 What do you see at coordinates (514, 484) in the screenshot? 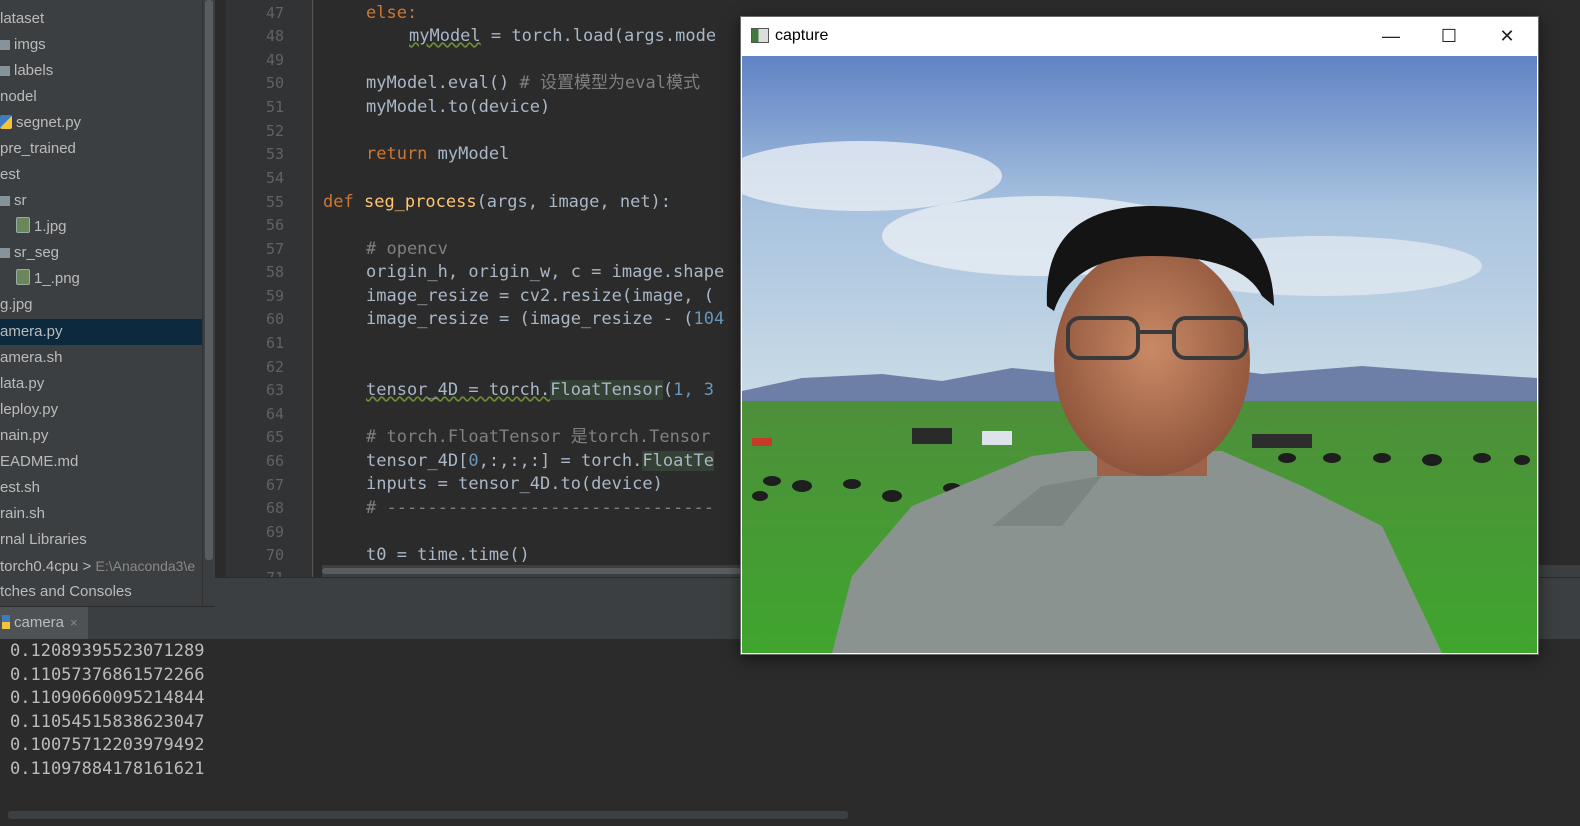
I see `code-line: inputs = tensor_4D.to(device)` at bounding box center [514, 484].